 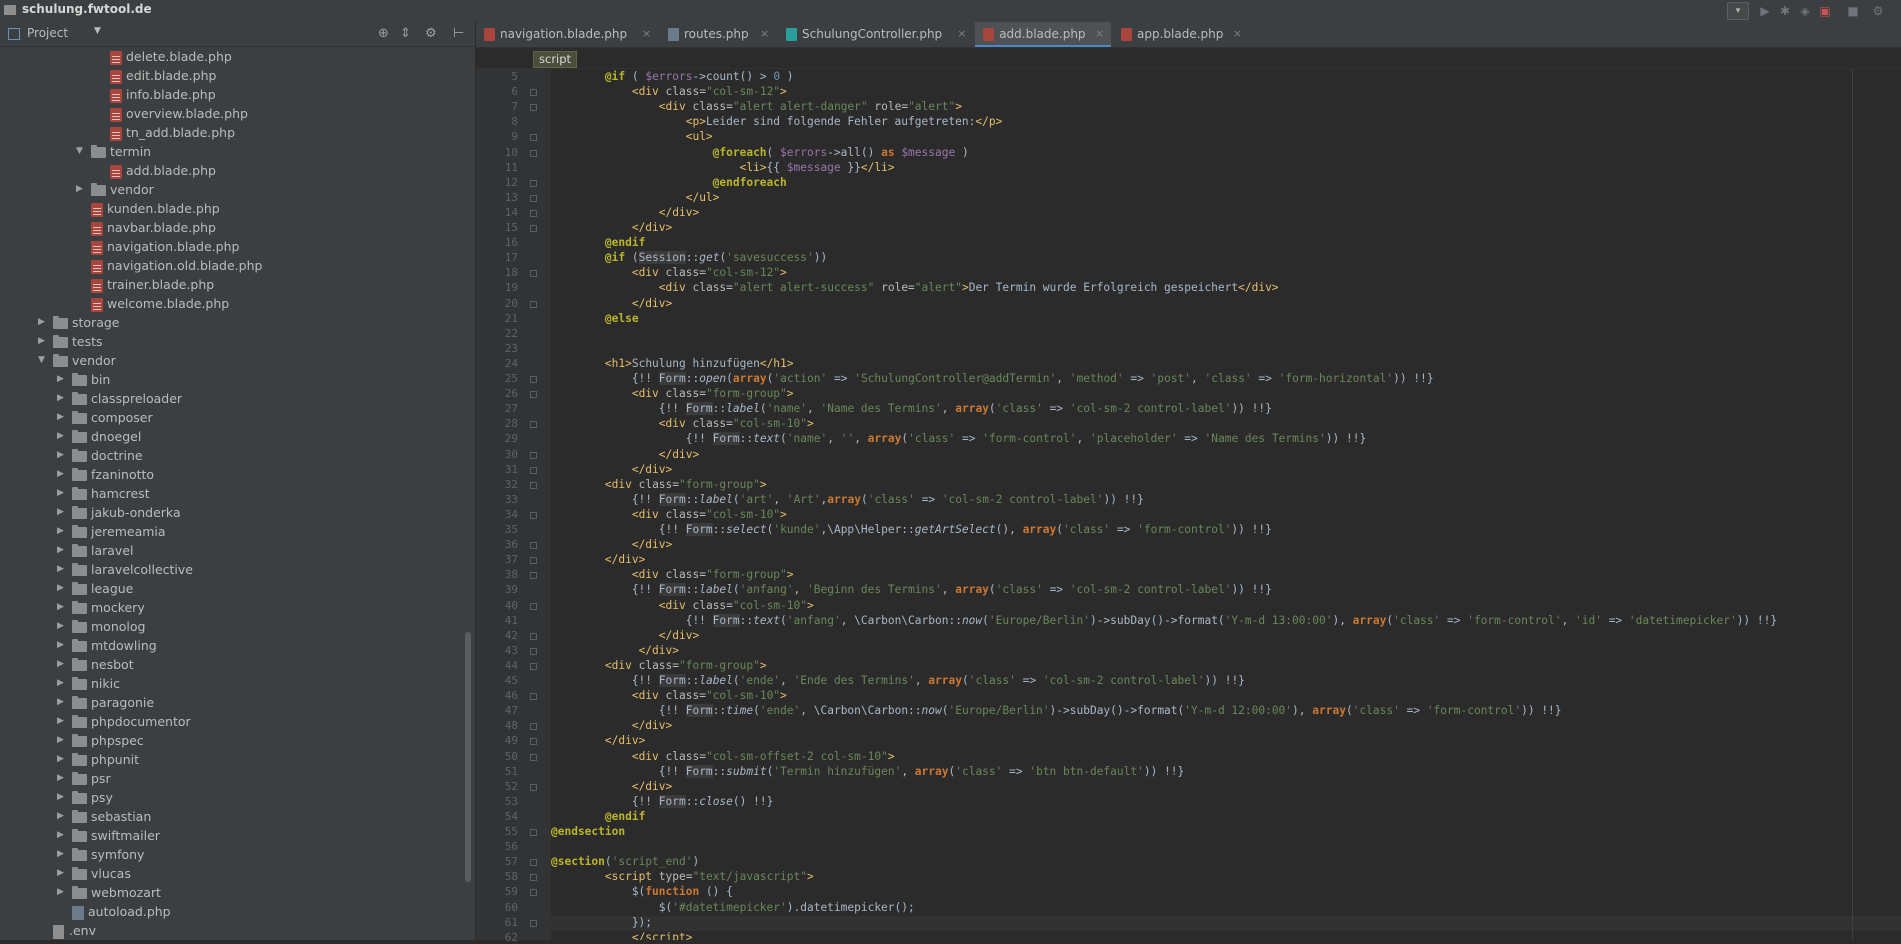 I want to click on tree-folder: ▶ sebastian, so click(x=232, y=817).